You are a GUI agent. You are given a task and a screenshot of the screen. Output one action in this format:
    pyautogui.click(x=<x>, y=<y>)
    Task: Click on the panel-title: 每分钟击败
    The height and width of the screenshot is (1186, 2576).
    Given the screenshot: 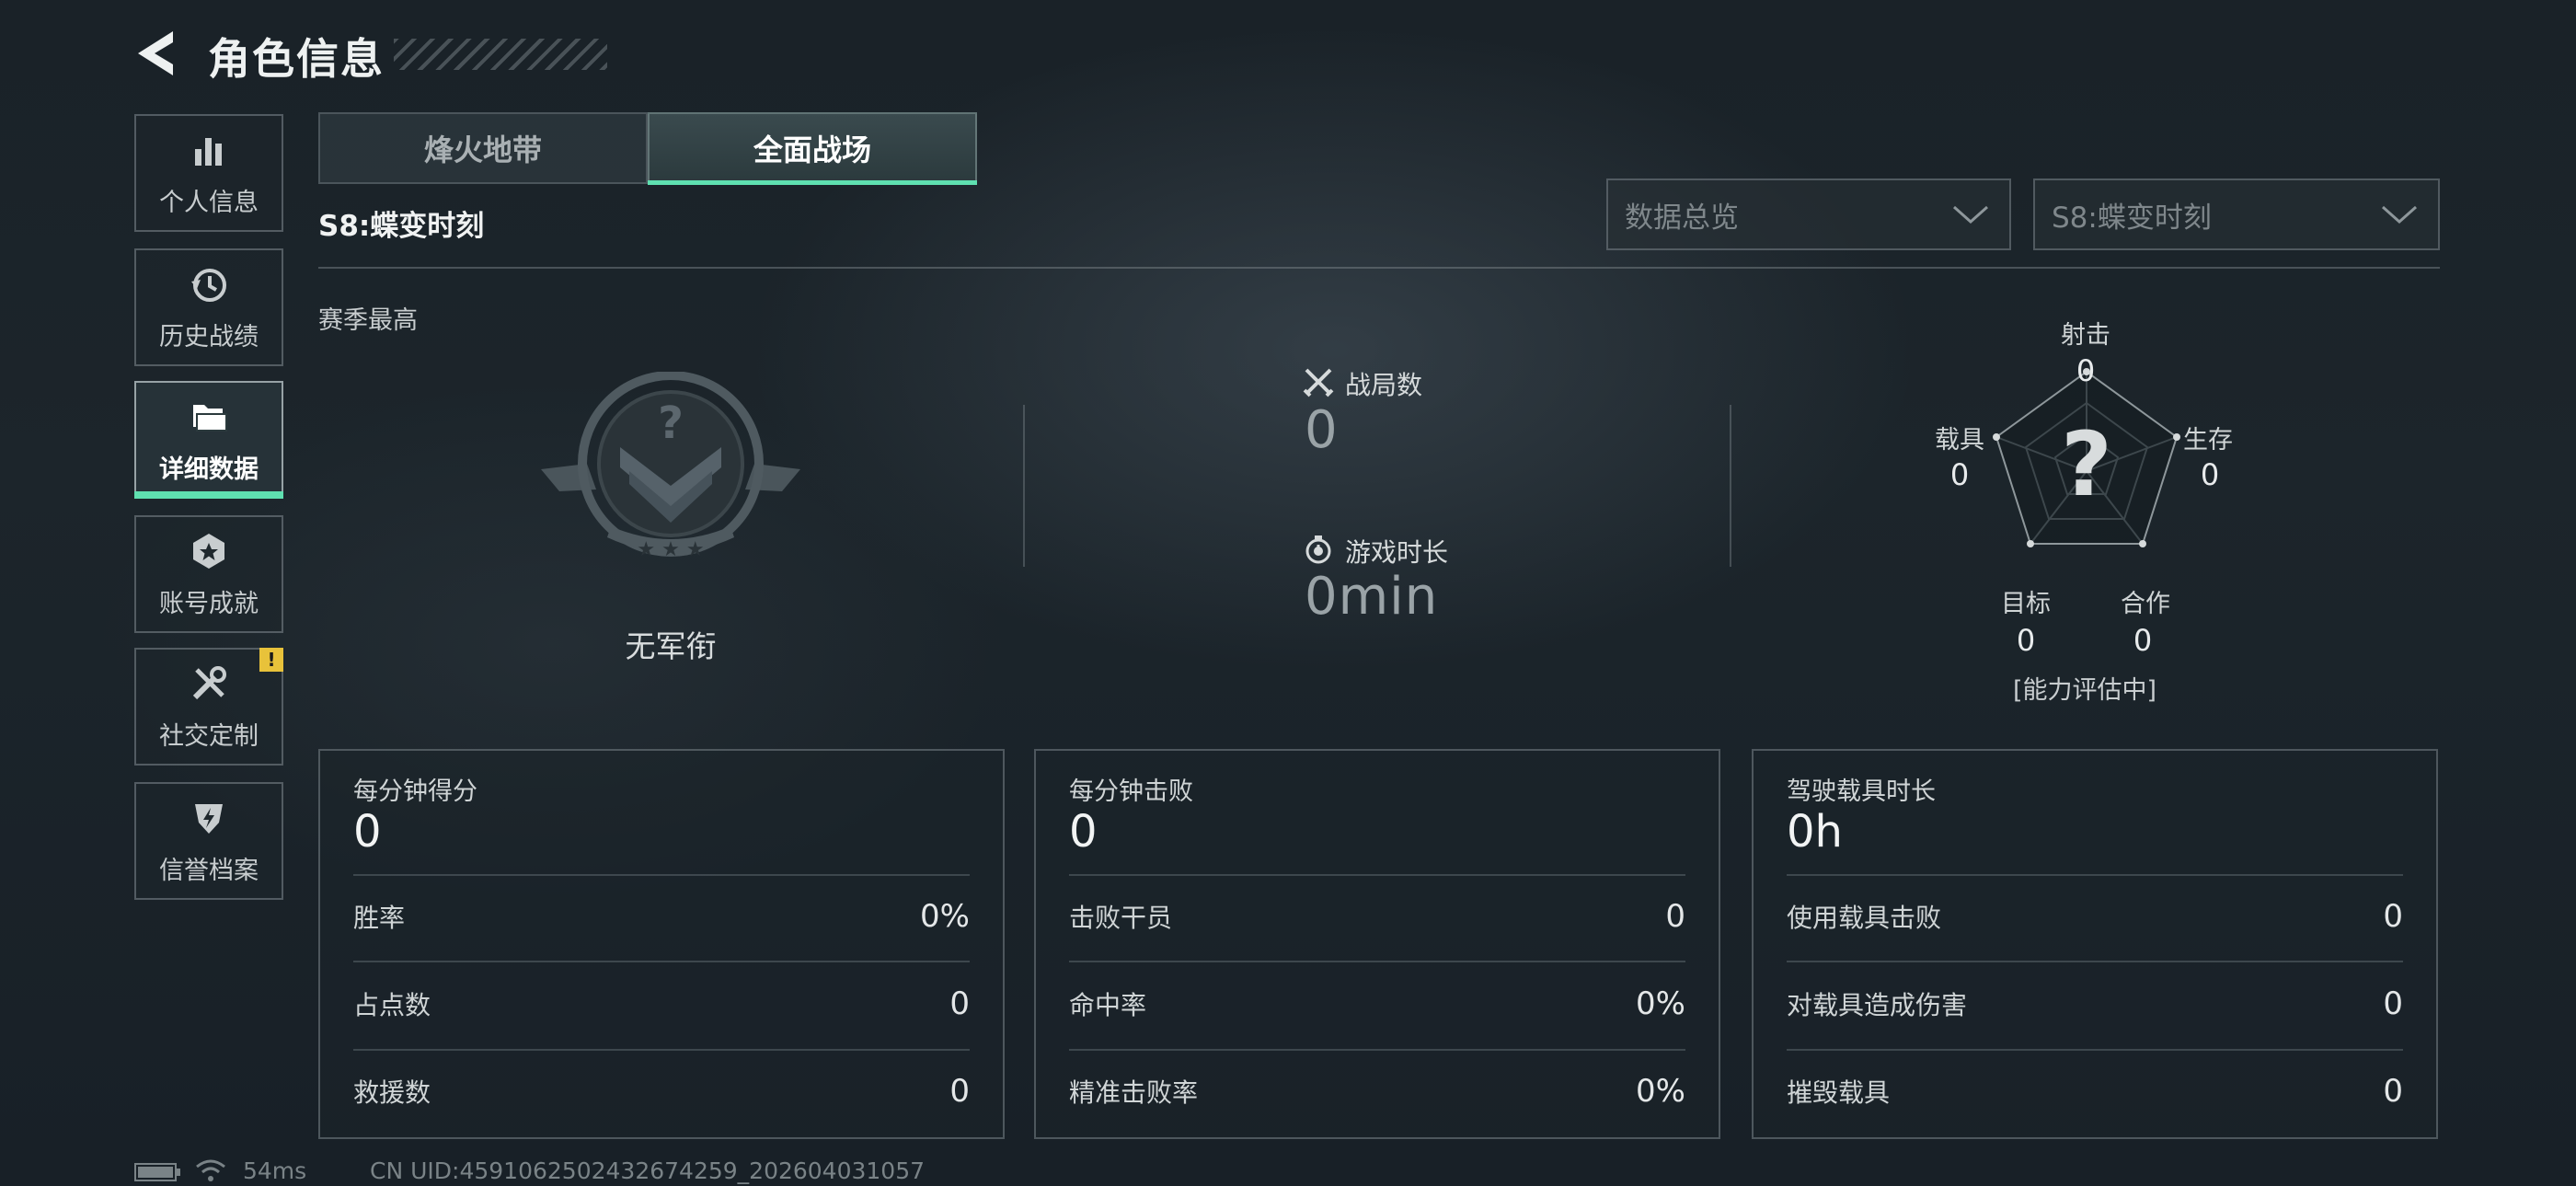 What is the action you would take?
    pyautogui.click(x=1131, y=791)
    